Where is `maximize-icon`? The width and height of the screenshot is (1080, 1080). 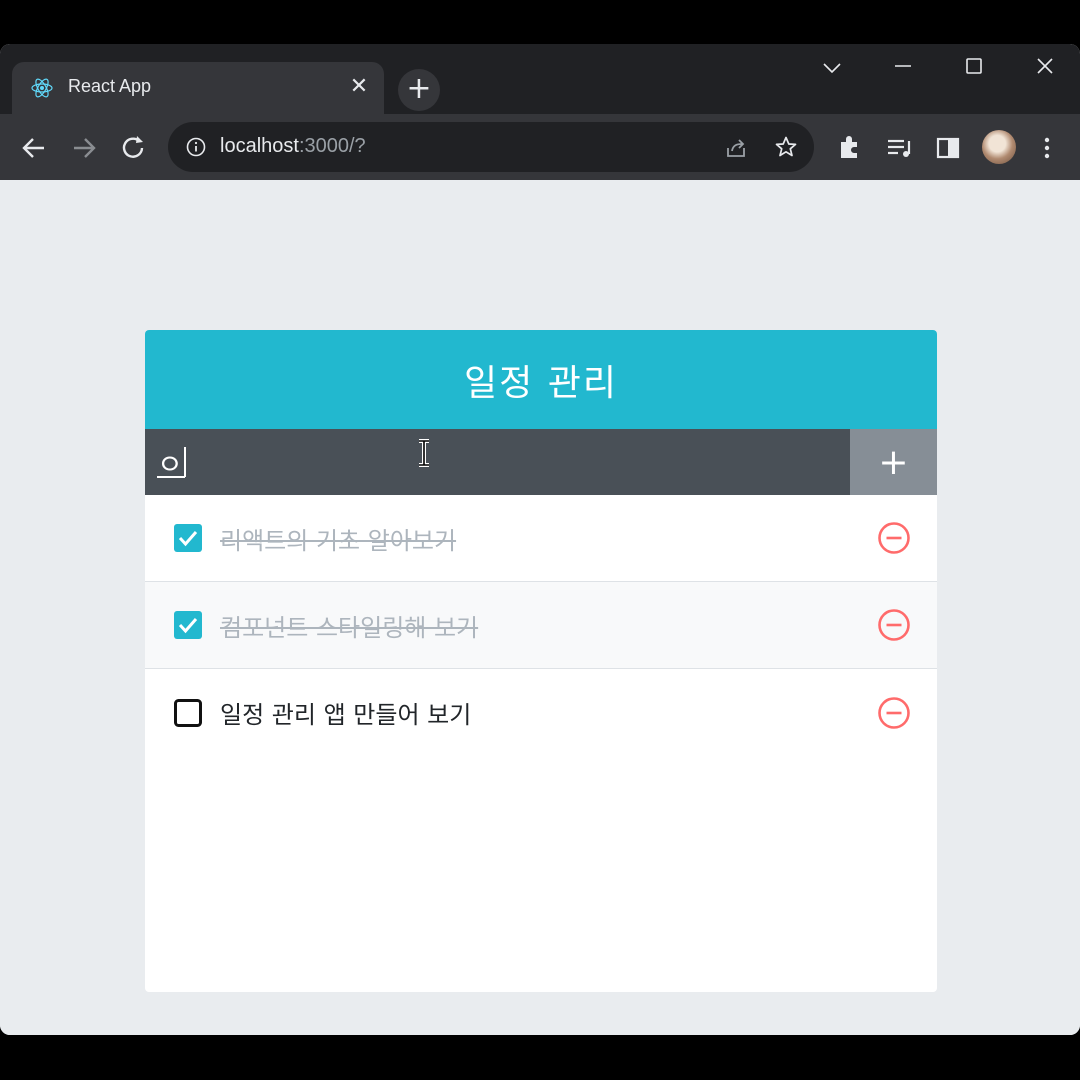 maximize-icon is located at coordinates (974, 69).